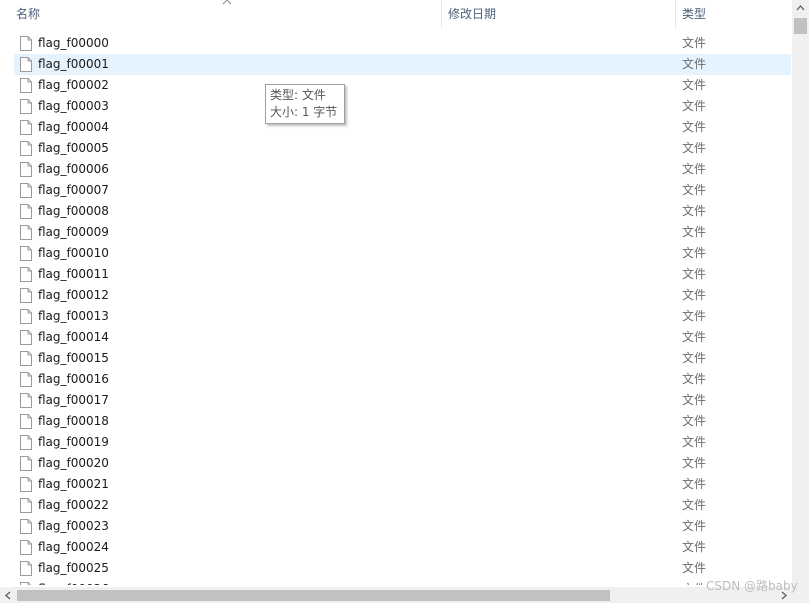 This screenshot has width=809, height=603. I want to click on file-name: flag_f00025, so click(73, 568).